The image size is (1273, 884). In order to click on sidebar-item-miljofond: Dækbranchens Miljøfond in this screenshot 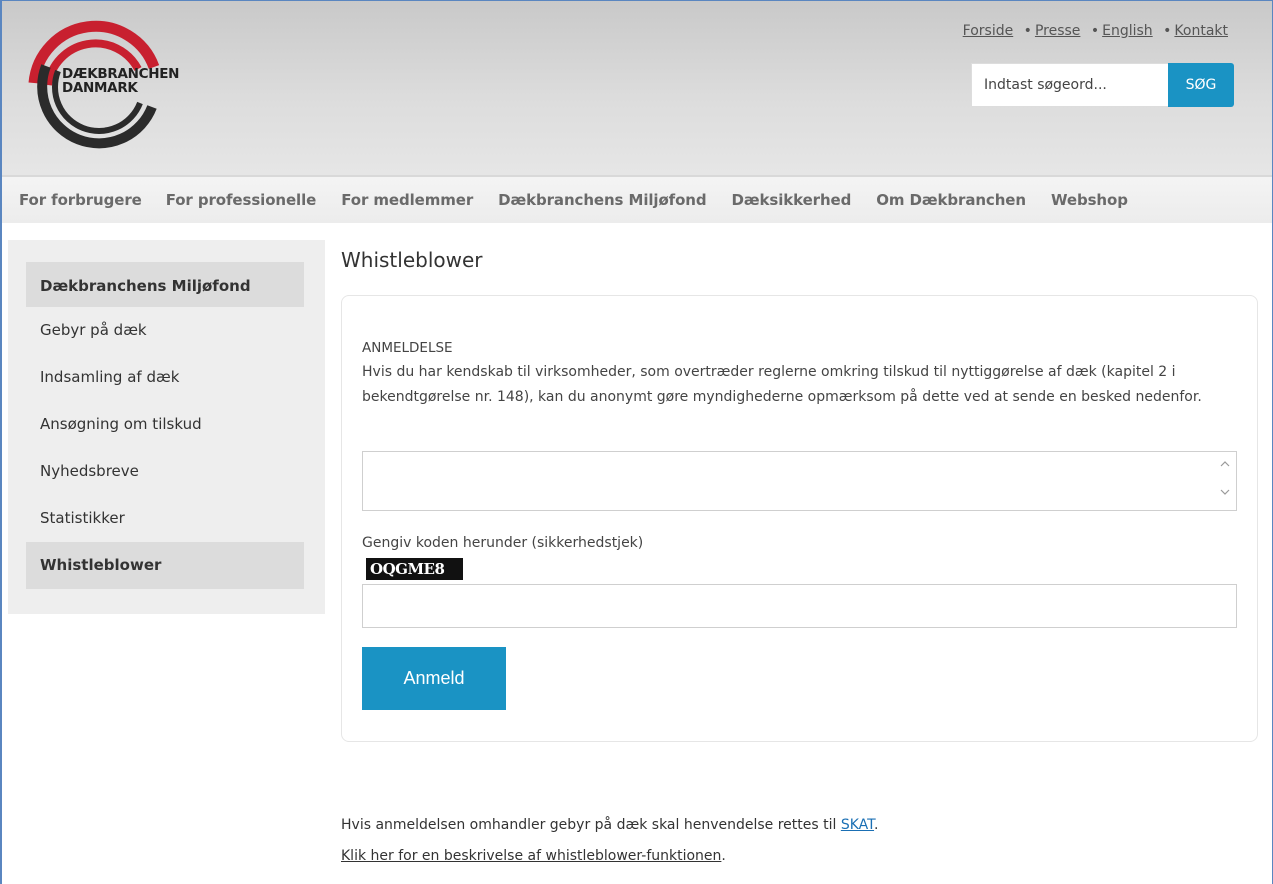, I will do `click(165, 284)`.